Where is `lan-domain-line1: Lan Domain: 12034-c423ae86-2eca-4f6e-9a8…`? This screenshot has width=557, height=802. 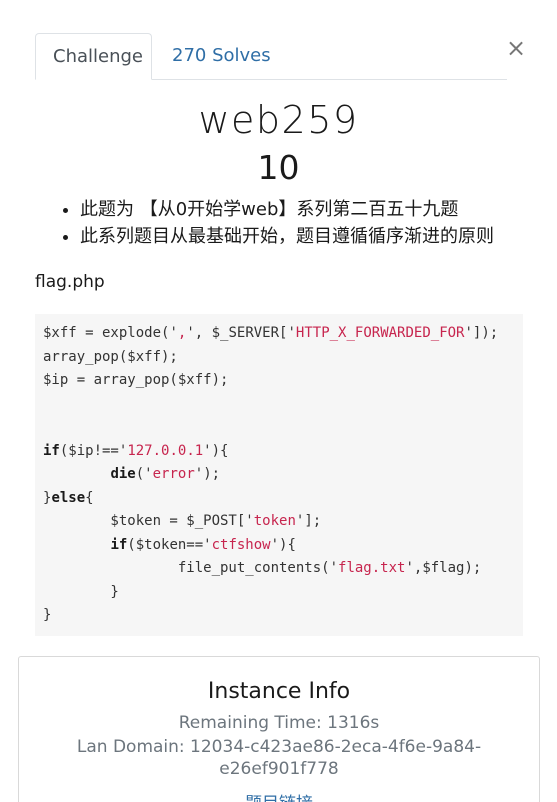
lan-domain-line1: Lan Domain: 12034-c423ae86-2eca-4f6e-9a8… is located at coordinates (279, 747).